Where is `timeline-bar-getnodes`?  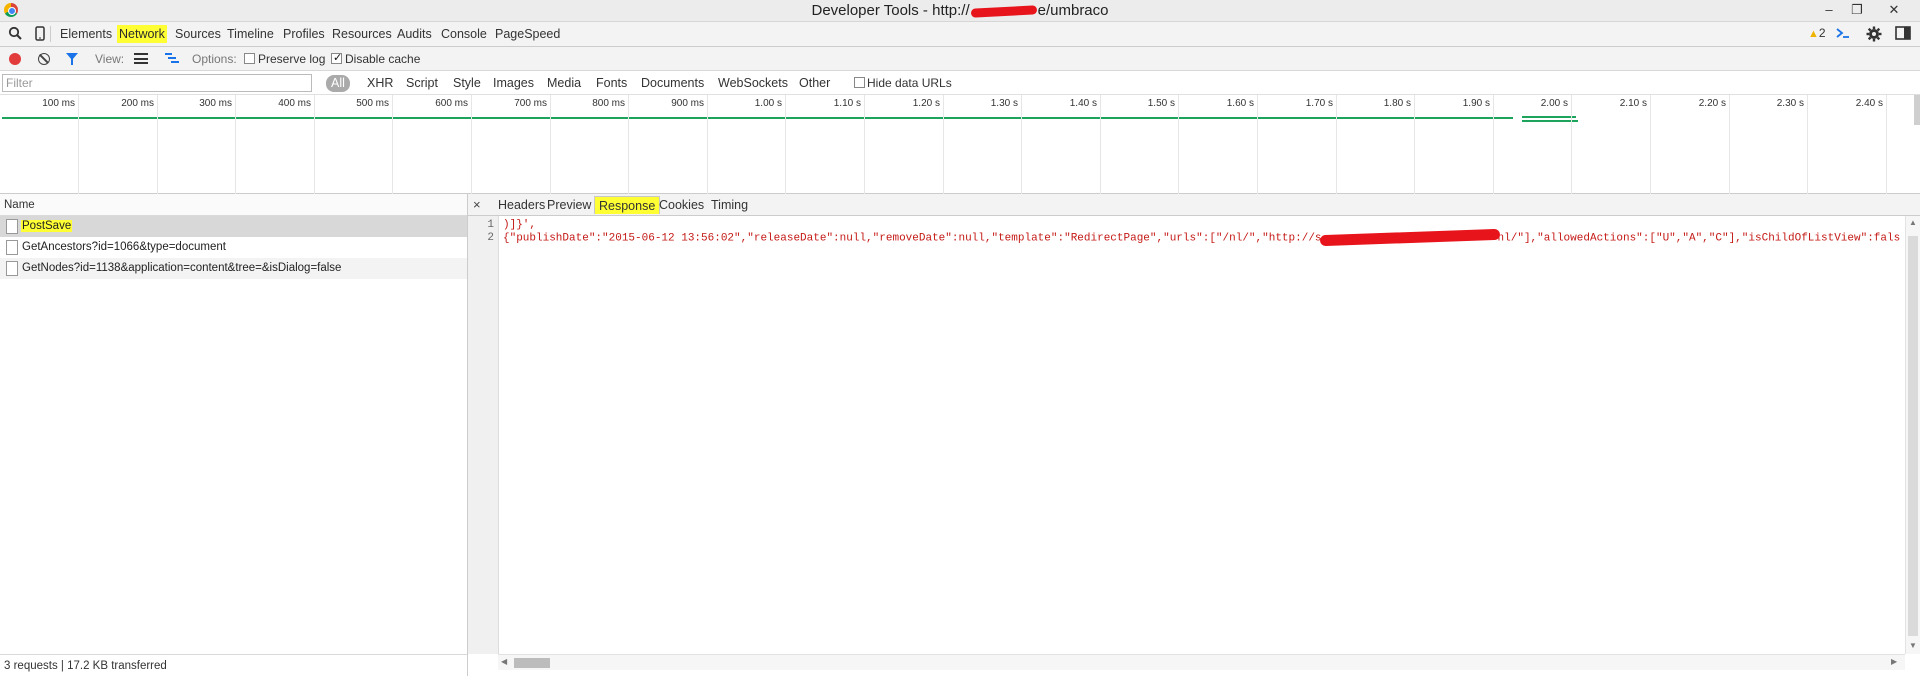 timeline-bar-getnodes is located at coordinates (1550, 121).